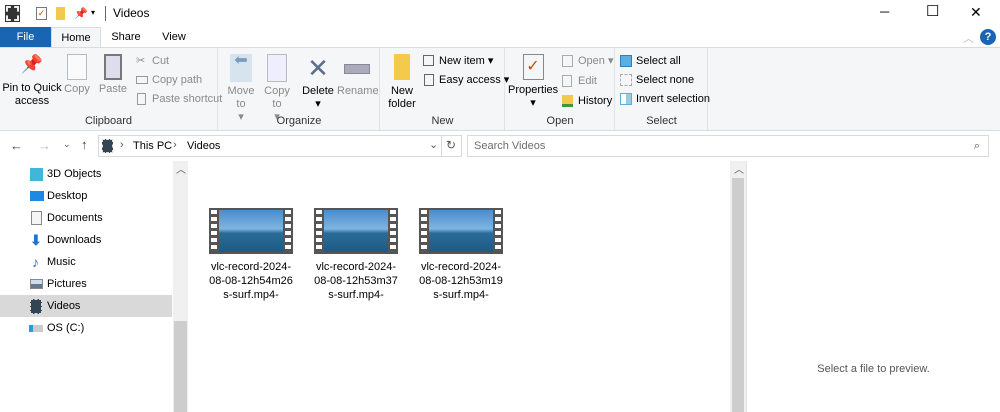  What do you see at coordinates (37, 196) in the screenshot?
I see `desktop-icon` at bounding box center [37, 196].